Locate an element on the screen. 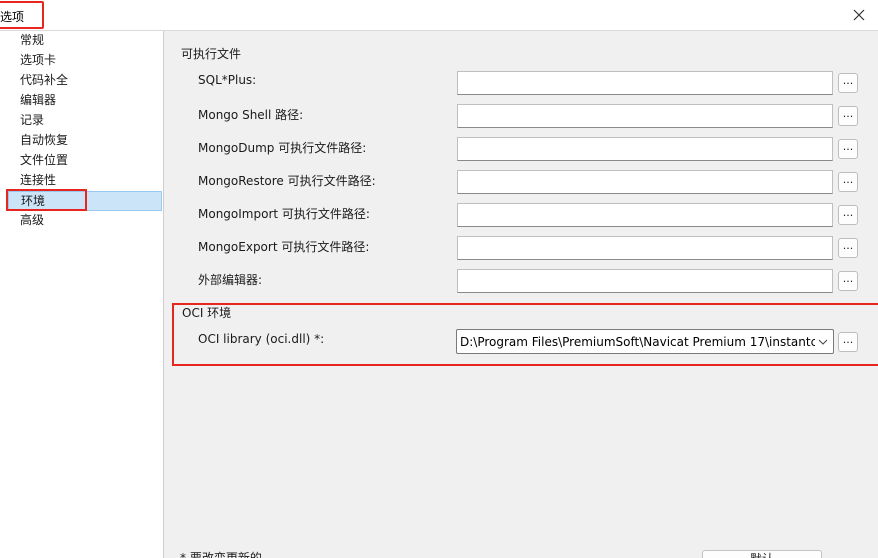 The width and height of the screenshot is (878, 558). mongoimport-label: MongoImport 可执行文件路径: is located at coordinates (284, 214).